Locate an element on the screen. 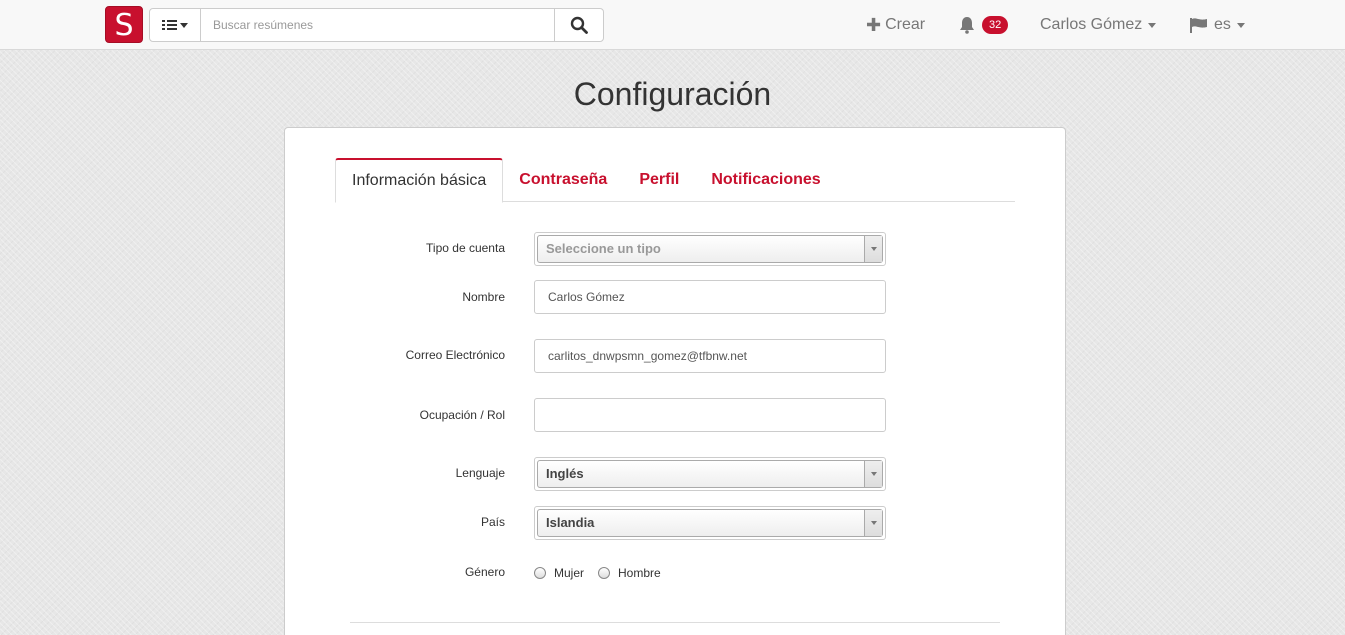 Image resolution: width=1345 pixels, height=635 pixels. form-divider is located at coordinates (675, 622).